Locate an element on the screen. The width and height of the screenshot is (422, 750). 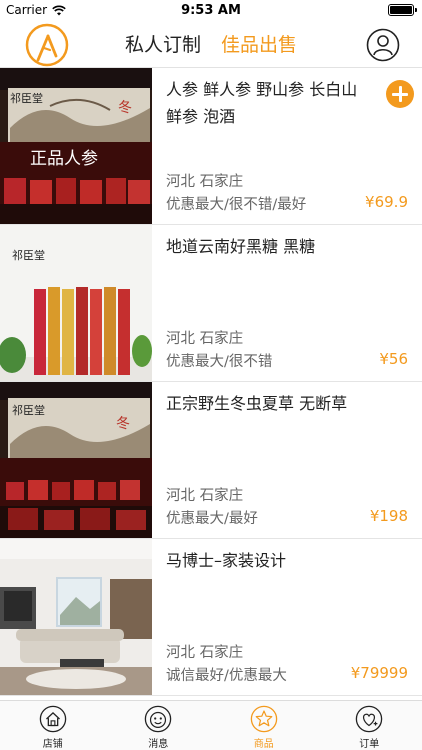
product-title-line: 人参 鲜人参 野山参 长白山 is located at coordinates (262, 89).